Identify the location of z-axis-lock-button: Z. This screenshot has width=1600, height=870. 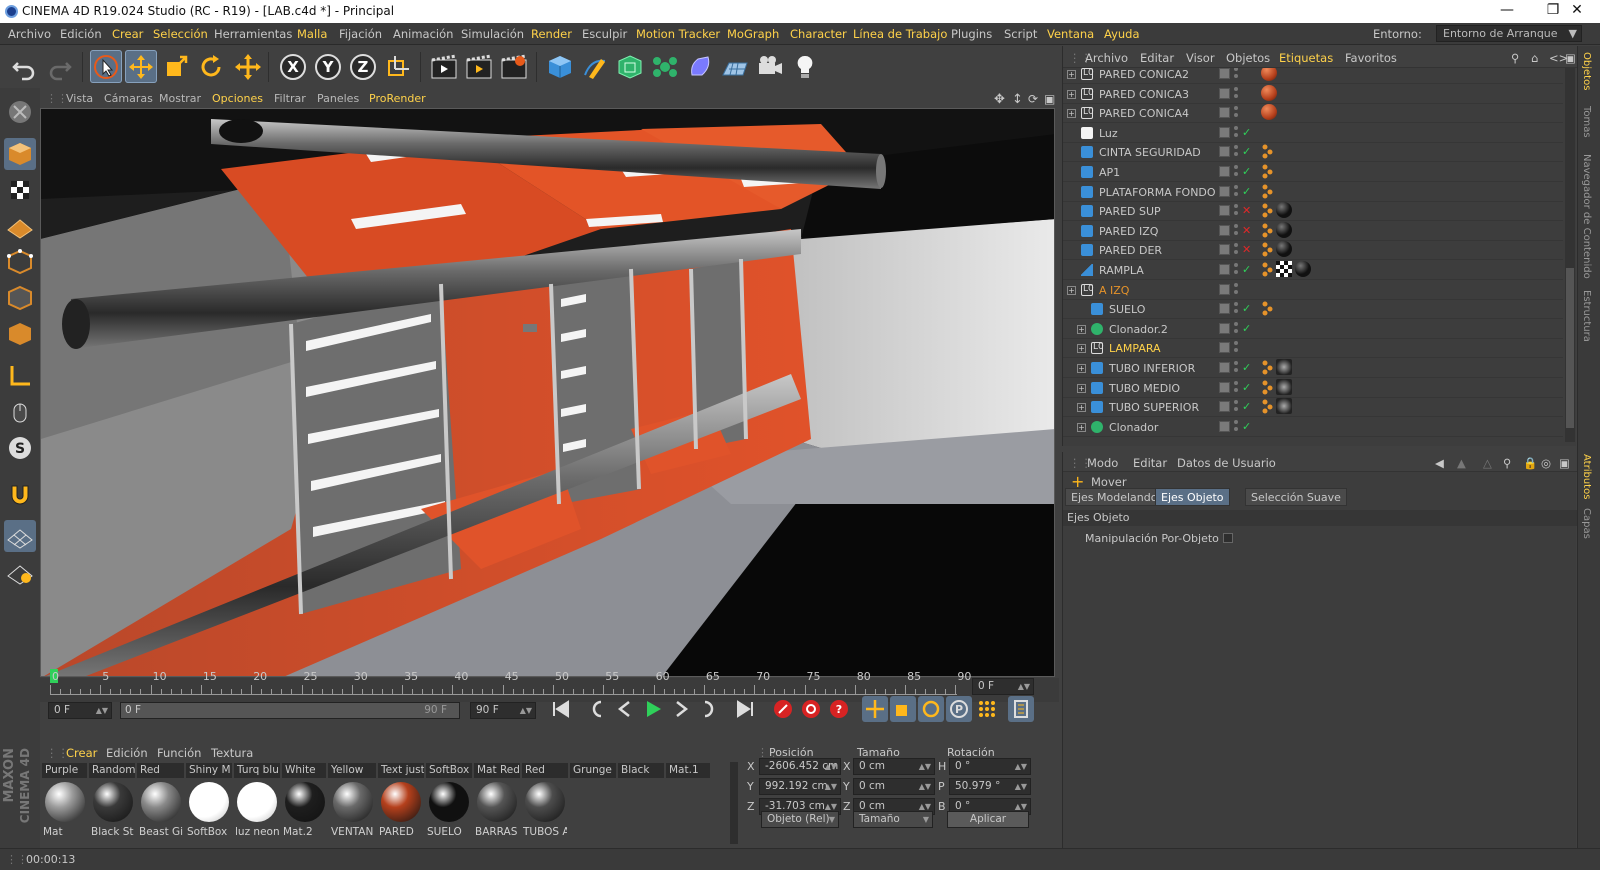
(363, 66).